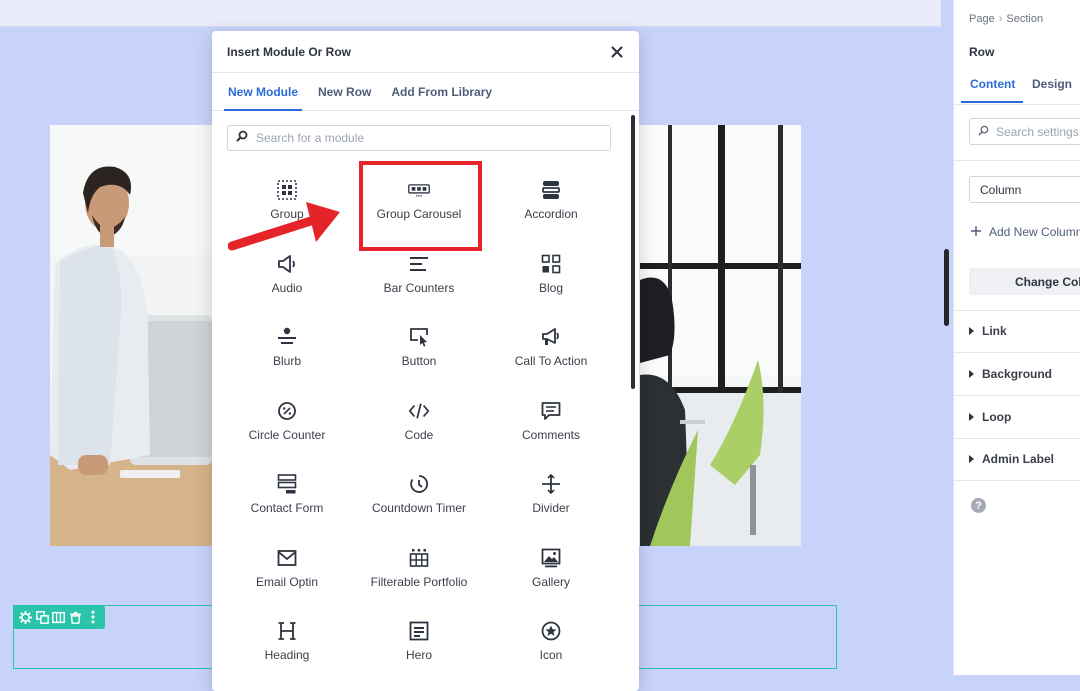 Image resolution: width=1080 pixels, height=691 pixels. What do you see at coordinates (470, 13) in the screenshot?
I see `canvas-top-bar` at bounding box center [470, 13].